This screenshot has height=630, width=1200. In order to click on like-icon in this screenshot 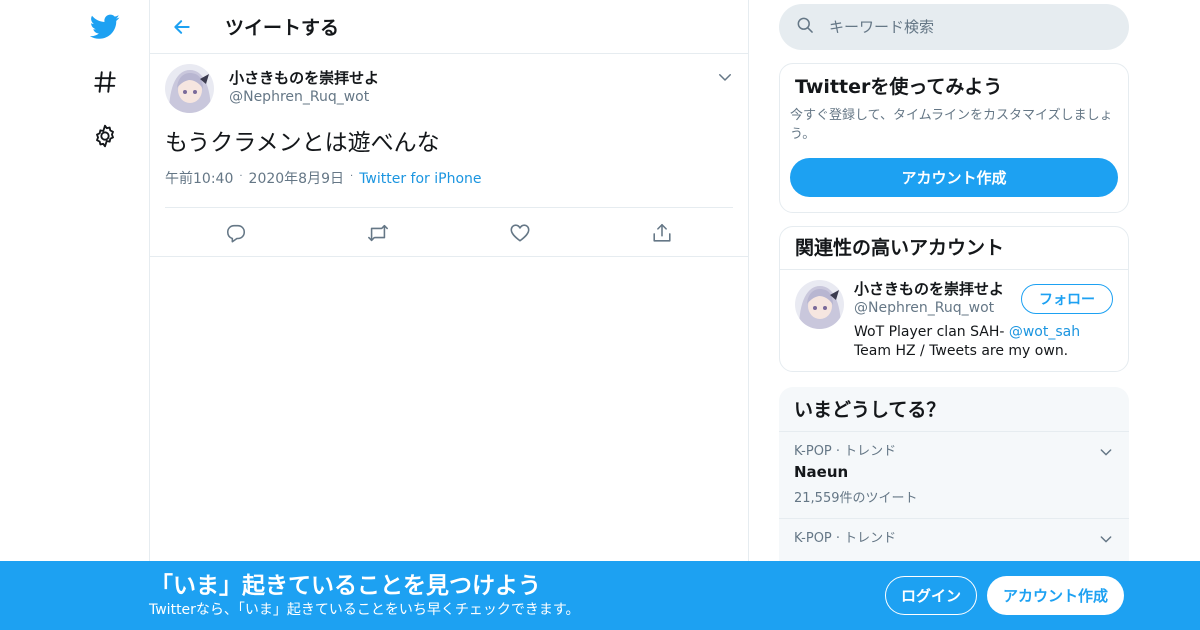, I will do `click(520, 233)`.